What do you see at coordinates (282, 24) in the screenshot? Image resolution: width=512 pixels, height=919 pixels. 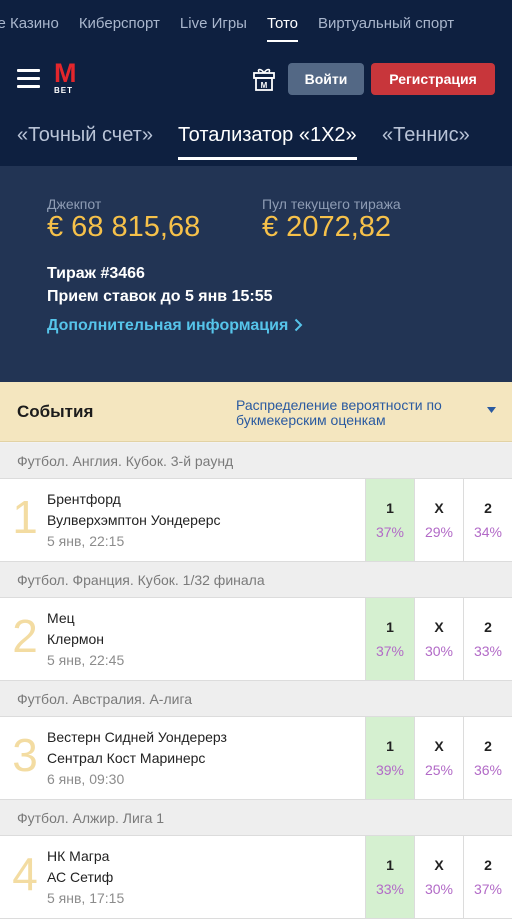 I see `nav-item-toto: Тото` at bounding box center [282, 24].